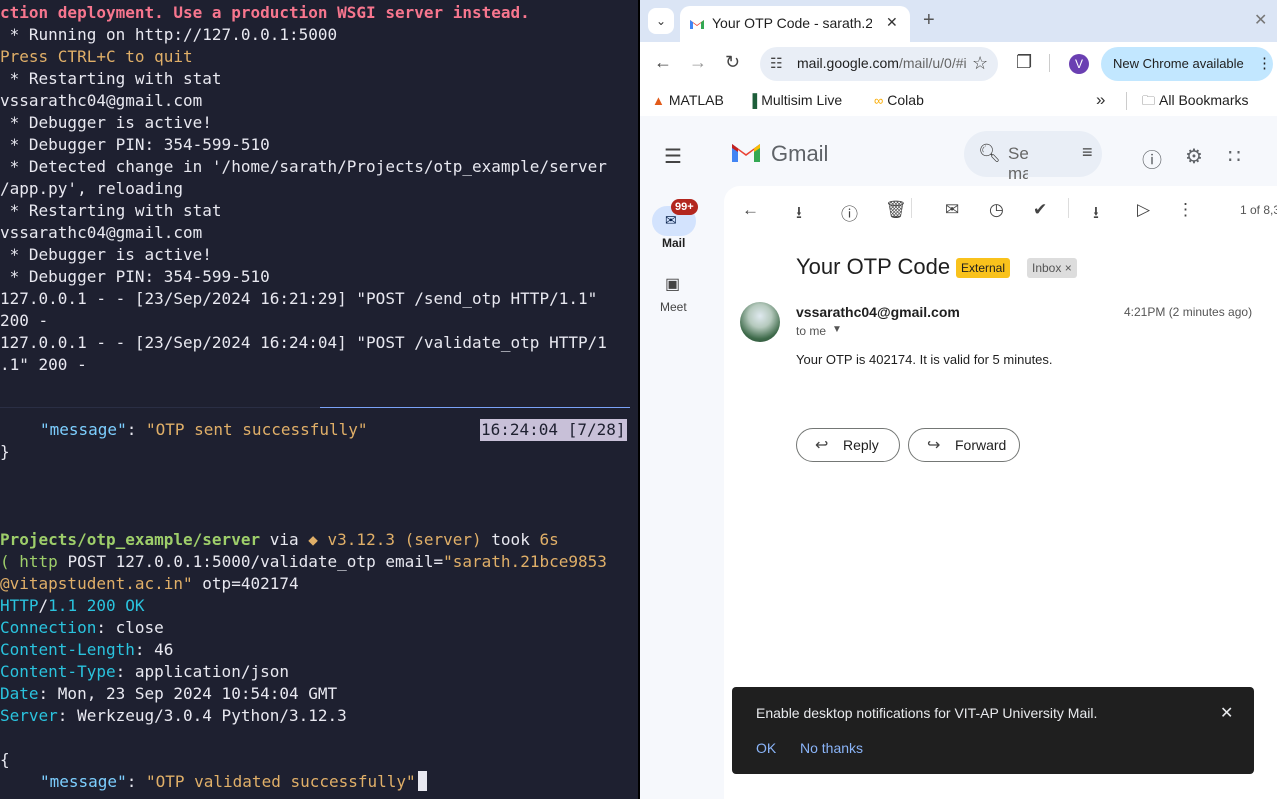 This screenshot has width=1277, height=799. What do you see at coordinates (202, 715) in the screenshot?
I see `header-value: : Werkzeug/3.0.4 Python/3.12.3` at bounding box center [202, 715].